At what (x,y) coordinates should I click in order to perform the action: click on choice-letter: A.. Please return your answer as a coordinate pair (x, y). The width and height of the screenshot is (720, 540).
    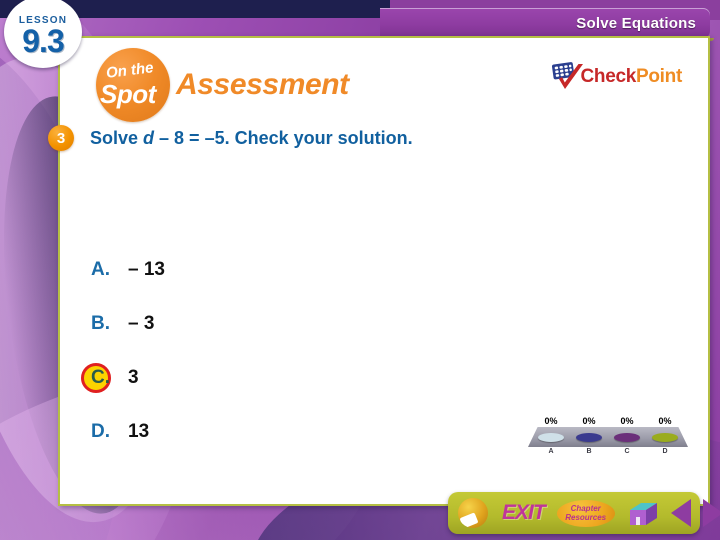
    Looking at the image, I should click on (100, 269).